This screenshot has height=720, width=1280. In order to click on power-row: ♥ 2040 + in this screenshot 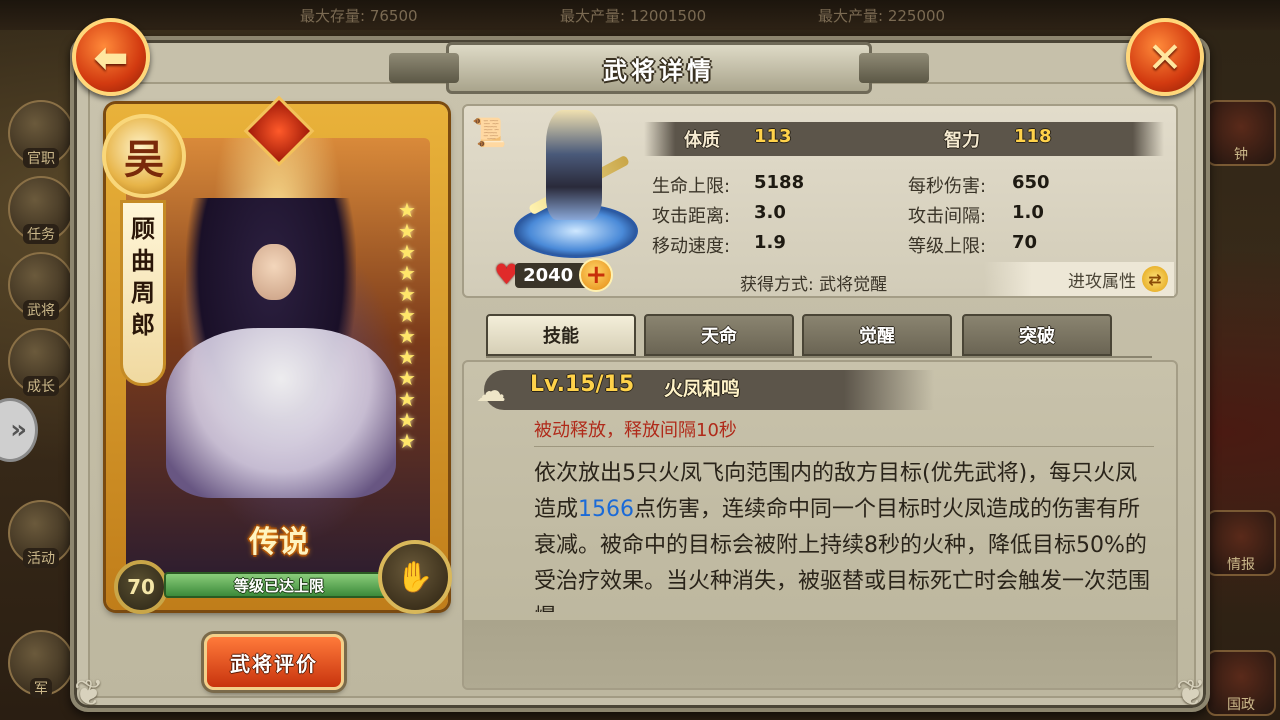, I will do `click(554, 275)`.